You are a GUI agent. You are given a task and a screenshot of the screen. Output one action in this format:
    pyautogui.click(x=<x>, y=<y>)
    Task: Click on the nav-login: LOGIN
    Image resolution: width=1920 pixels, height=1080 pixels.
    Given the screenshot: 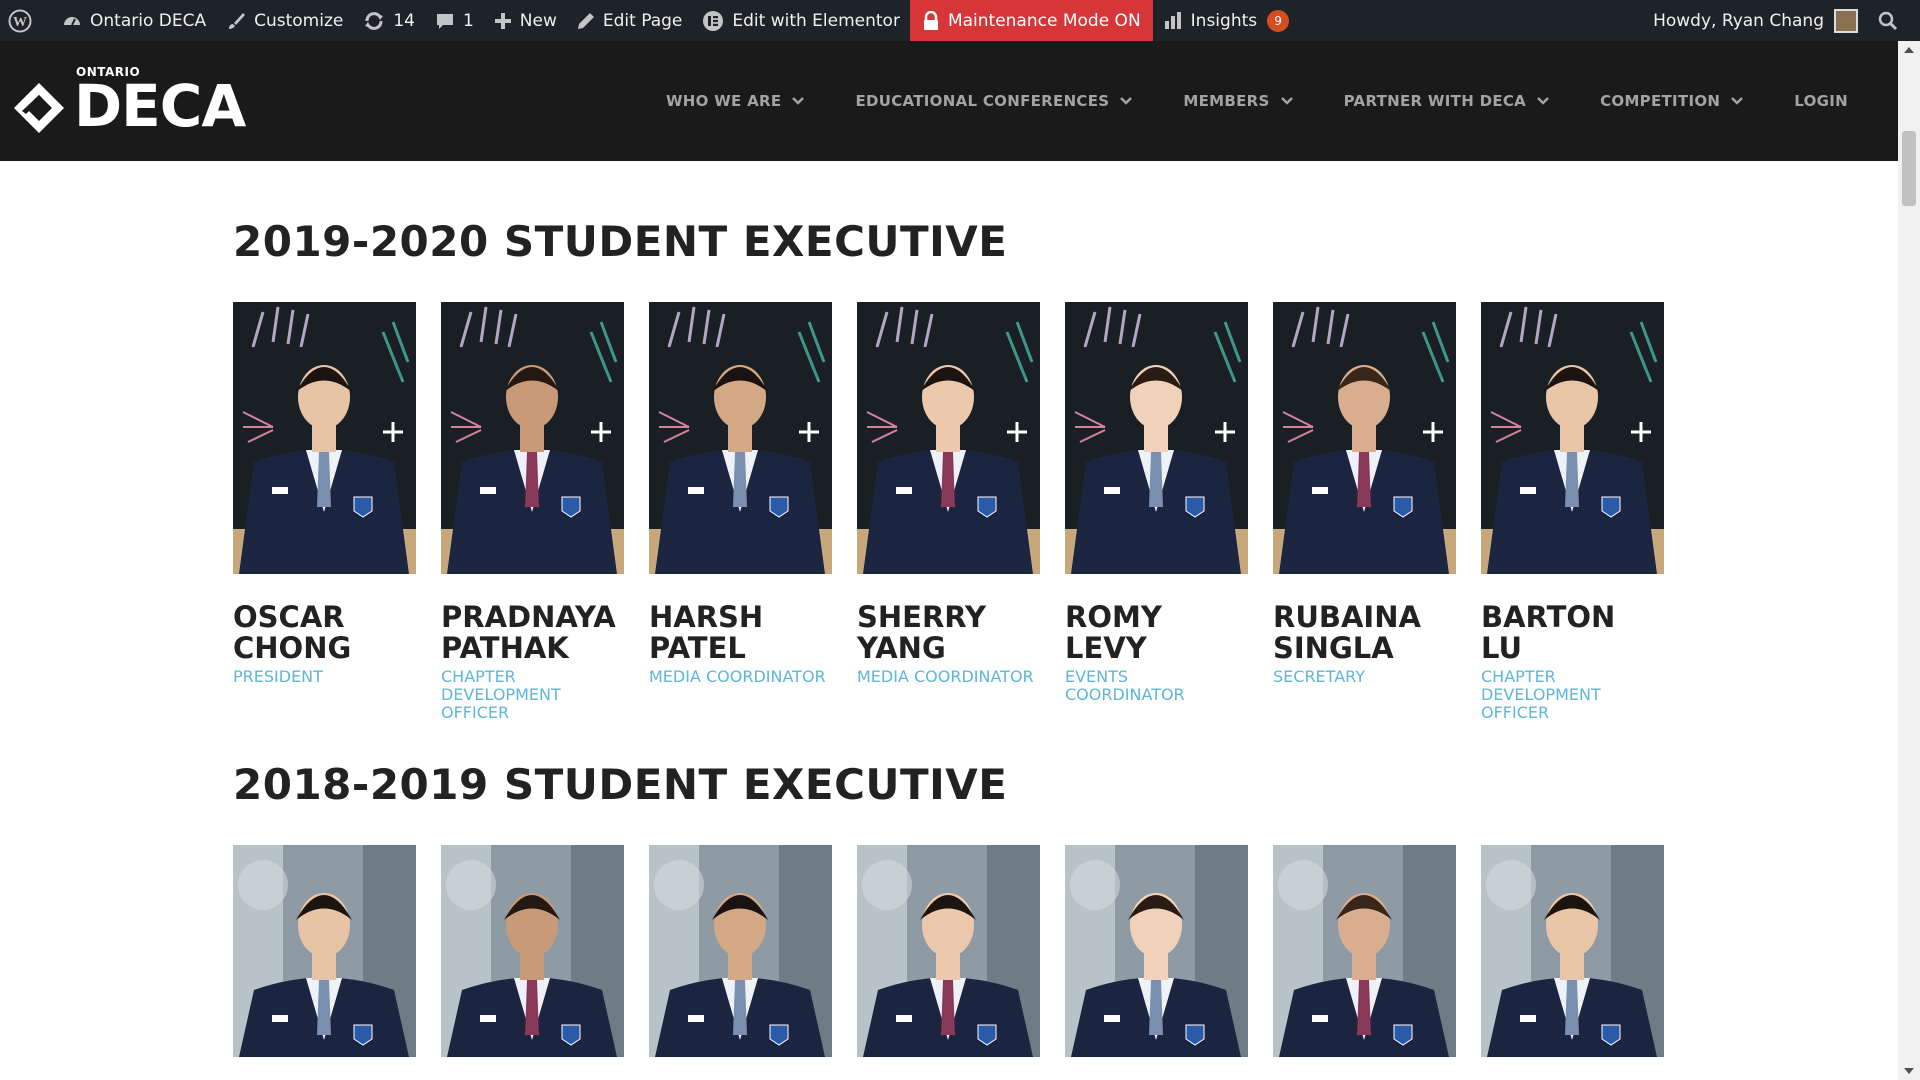 What is the action you would take?
    pyautogui.click(x=1821, y=101)
    